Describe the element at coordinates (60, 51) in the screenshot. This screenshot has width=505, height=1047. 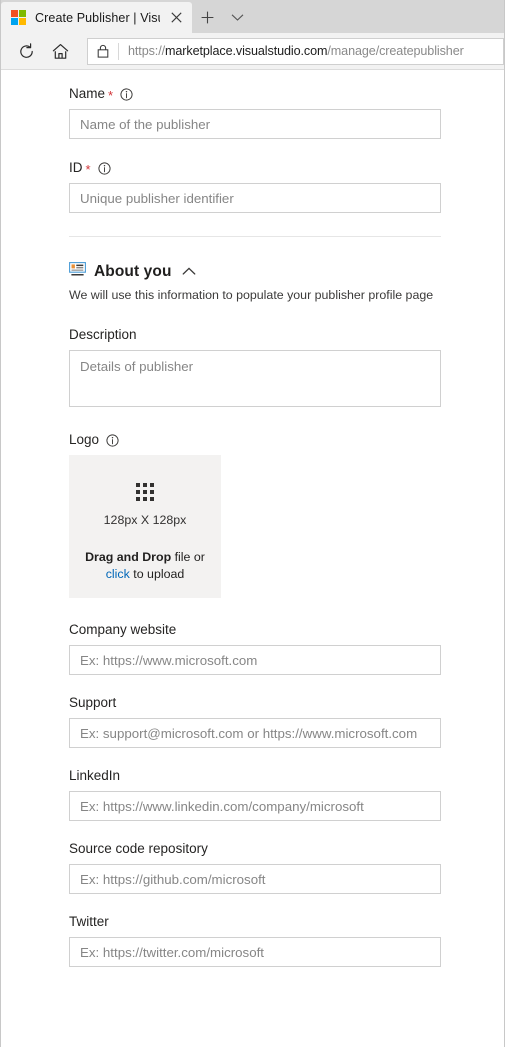
I see `home-icon` at that location.